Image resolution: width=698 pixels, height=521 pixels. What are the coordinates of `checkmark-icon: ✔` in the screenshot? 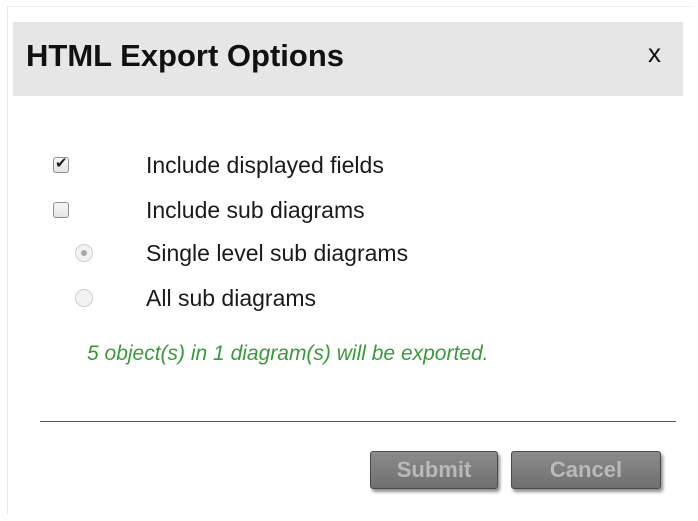 It's located at (61, 163).